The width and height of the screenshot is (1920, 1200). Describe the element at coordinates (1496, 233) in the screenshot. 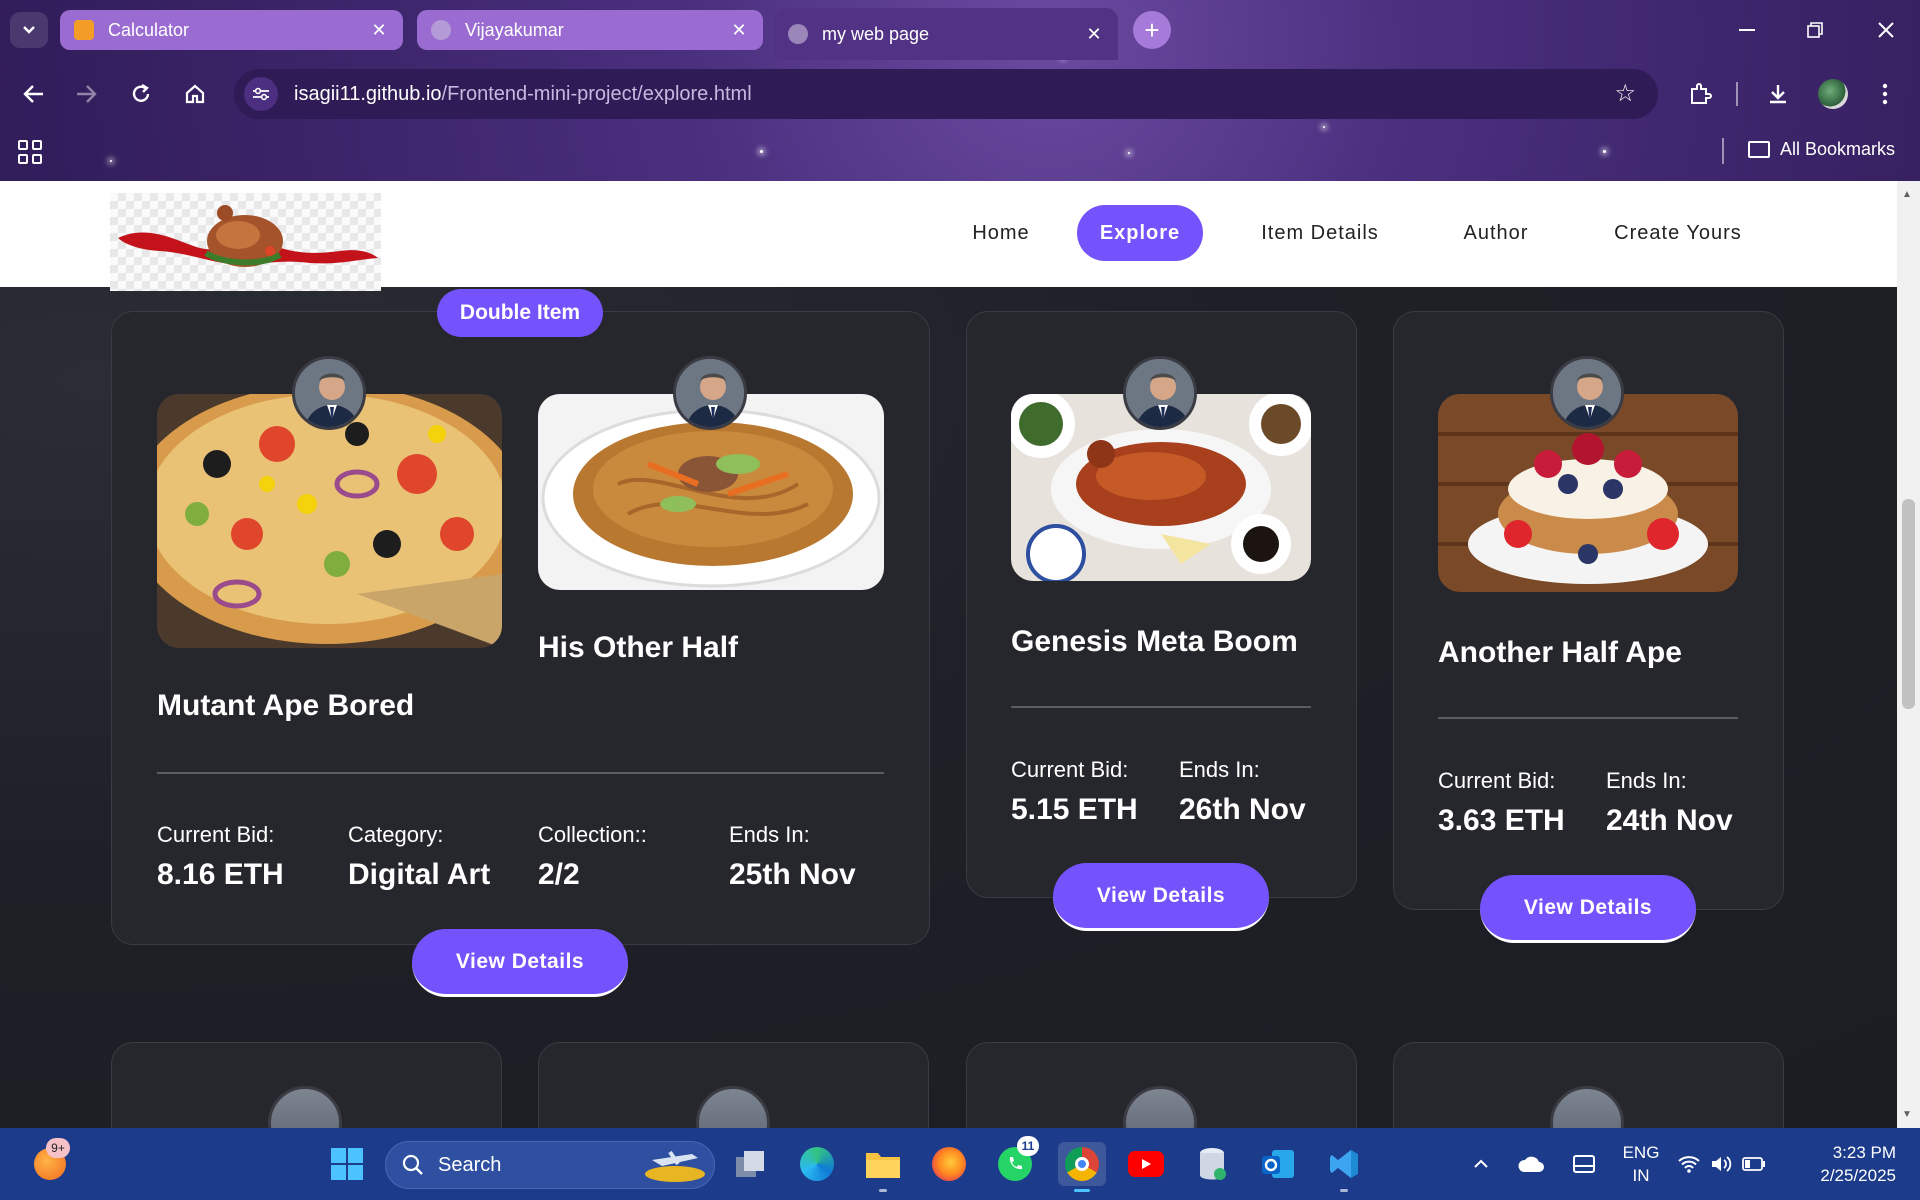

I see `nav-author: Author` at that location.